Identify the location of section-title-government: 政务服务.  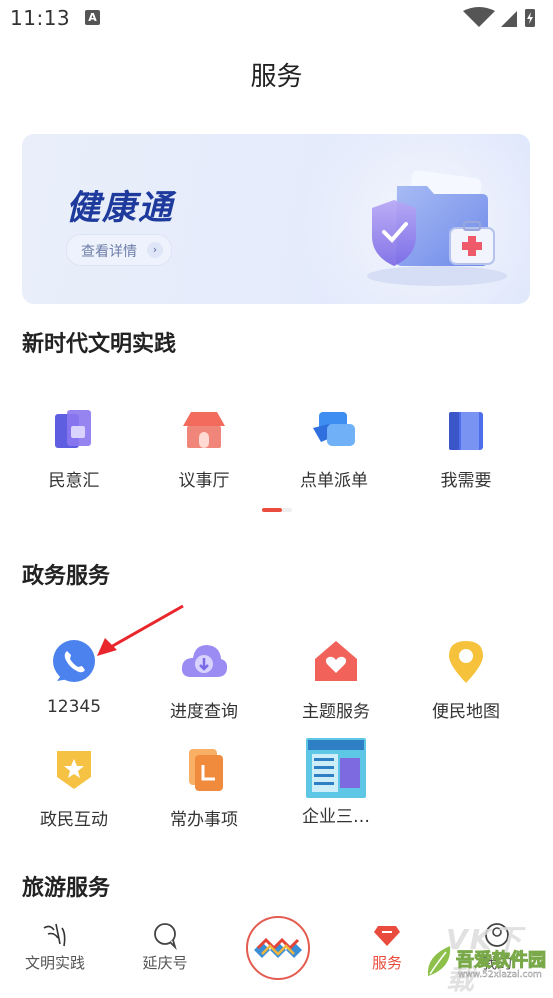
(66, 576).